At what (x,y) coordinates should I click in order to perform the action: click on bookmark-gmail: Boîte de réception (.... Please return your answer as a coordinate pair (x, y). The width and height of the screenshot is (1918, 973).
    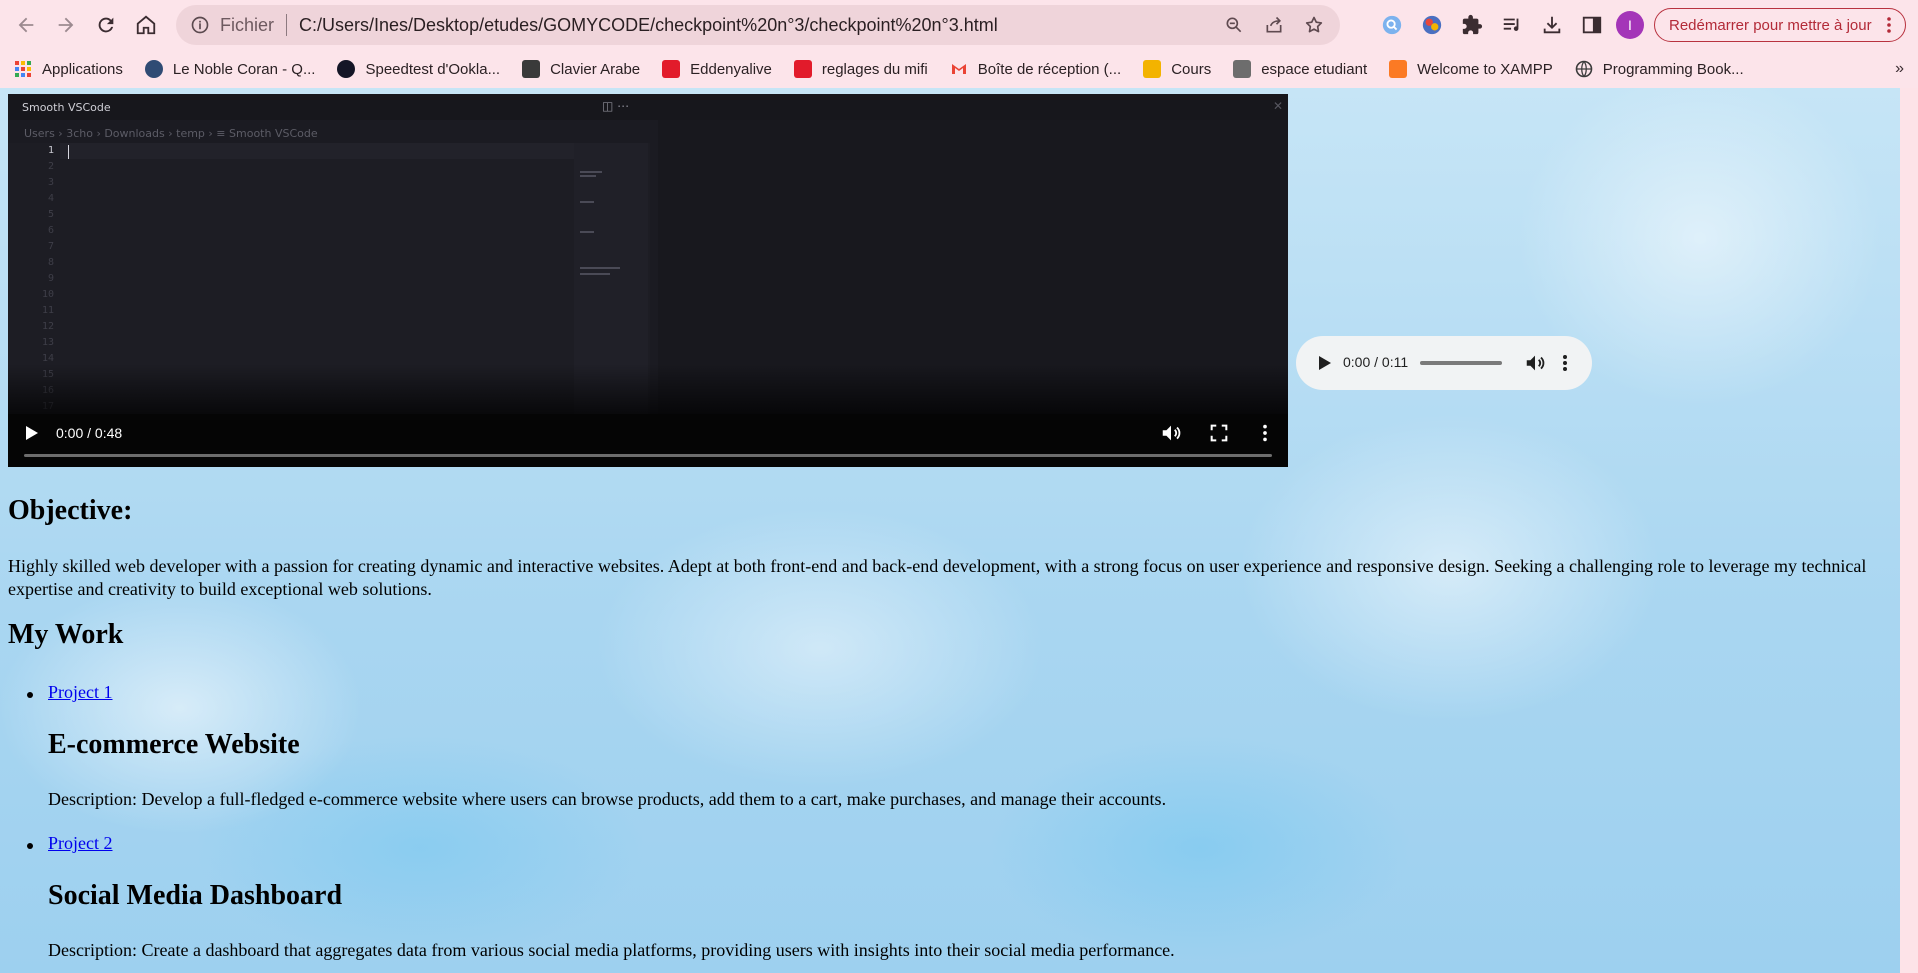
    Looking at the image, I should click on (1035, 69).